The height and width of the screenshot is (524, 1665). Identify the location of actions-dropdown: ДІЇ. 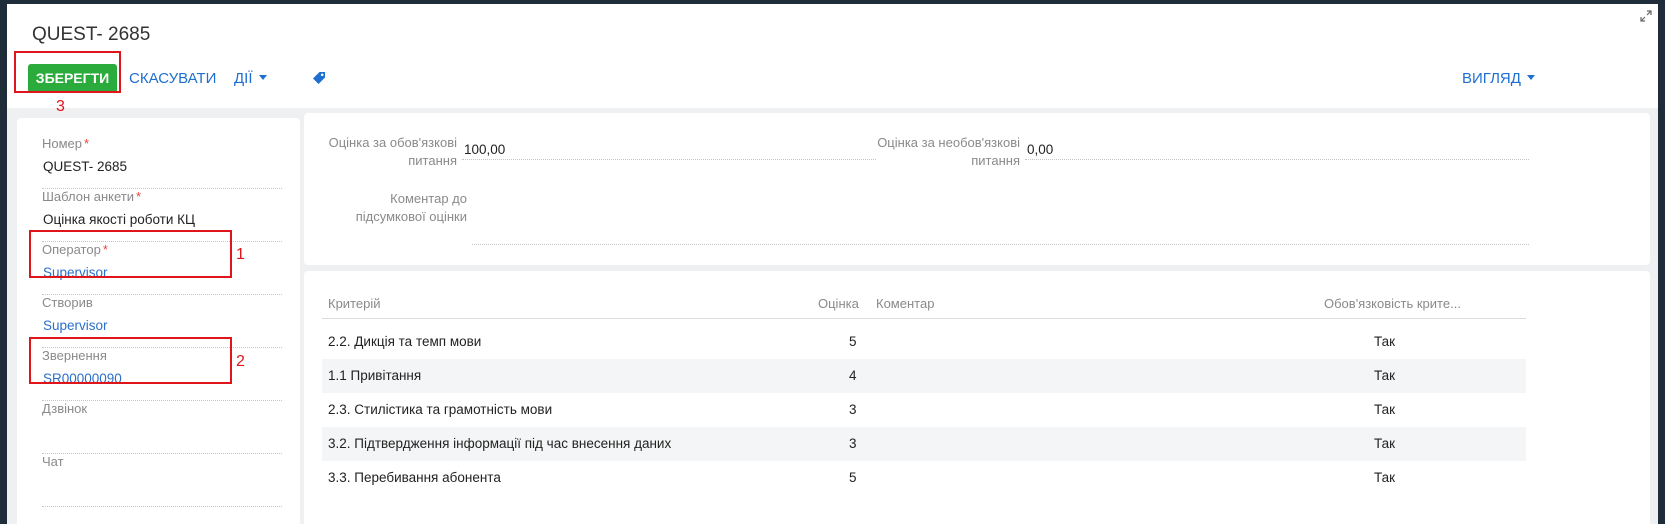
(250, 78).